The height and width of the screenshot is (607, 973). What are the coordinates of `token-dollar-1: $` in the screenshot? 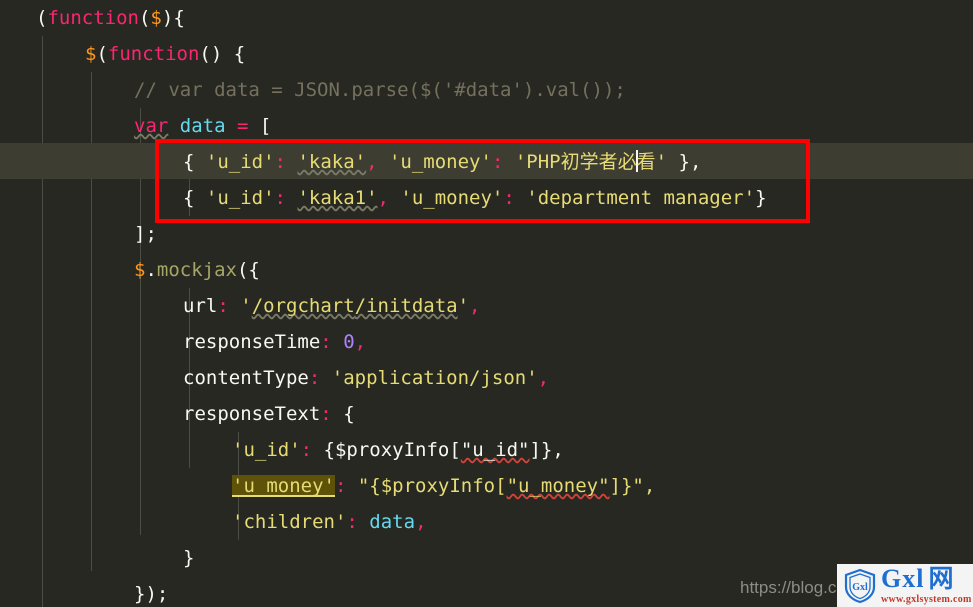 It's located at (156, 18).